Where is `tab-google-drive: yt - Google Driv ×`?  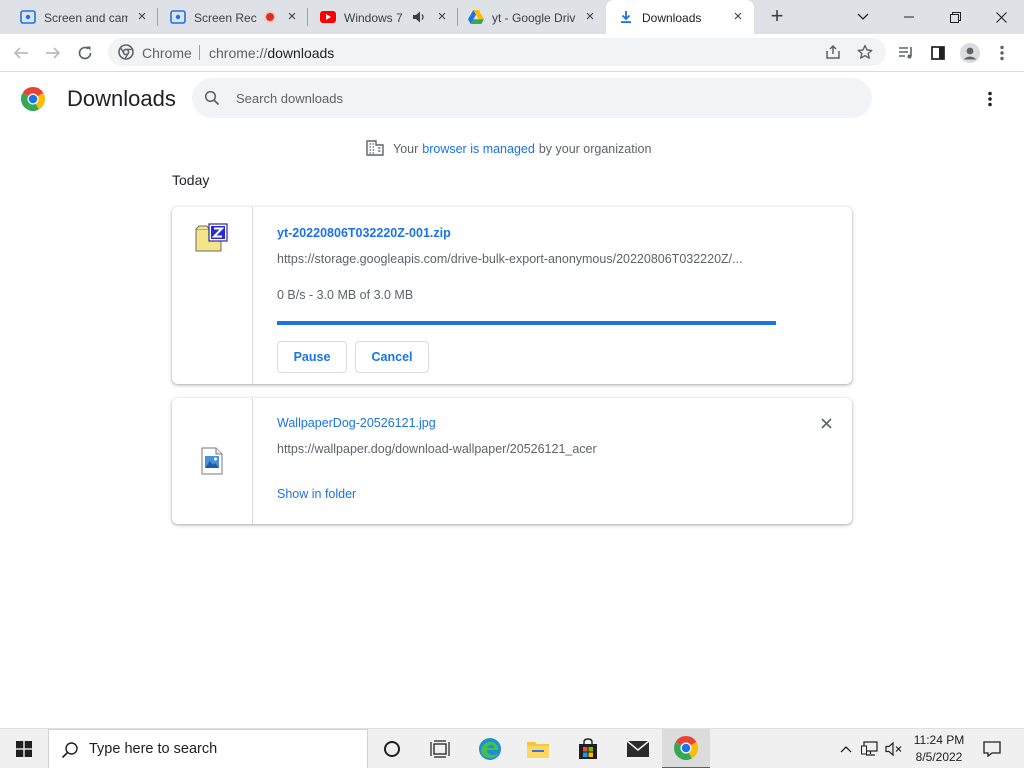 tab-google-drive: yt - Google Driv × is located at coordinates (532, 17).